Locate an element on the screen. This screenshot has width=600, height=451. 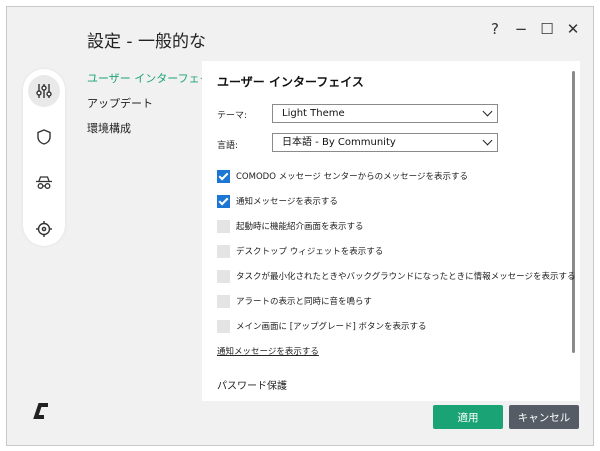
checkbox-row: 通知メッセージを表示する is located at coordinates (277, 201).